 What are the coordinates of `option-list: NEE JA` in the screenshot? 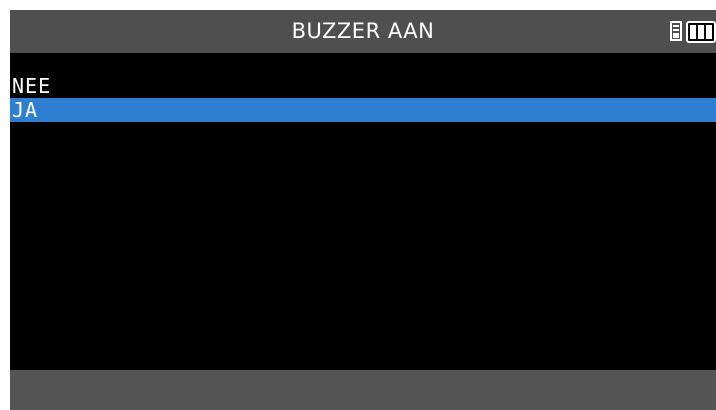 It's located at (363, 98).